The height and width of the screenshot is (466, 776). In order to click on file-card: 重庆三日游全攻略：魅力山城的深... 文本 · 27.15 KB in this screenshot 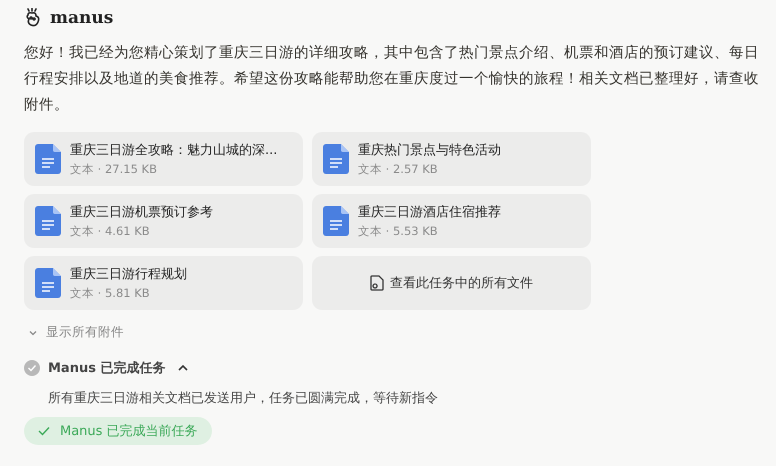, I will do `click(163, 159)`.